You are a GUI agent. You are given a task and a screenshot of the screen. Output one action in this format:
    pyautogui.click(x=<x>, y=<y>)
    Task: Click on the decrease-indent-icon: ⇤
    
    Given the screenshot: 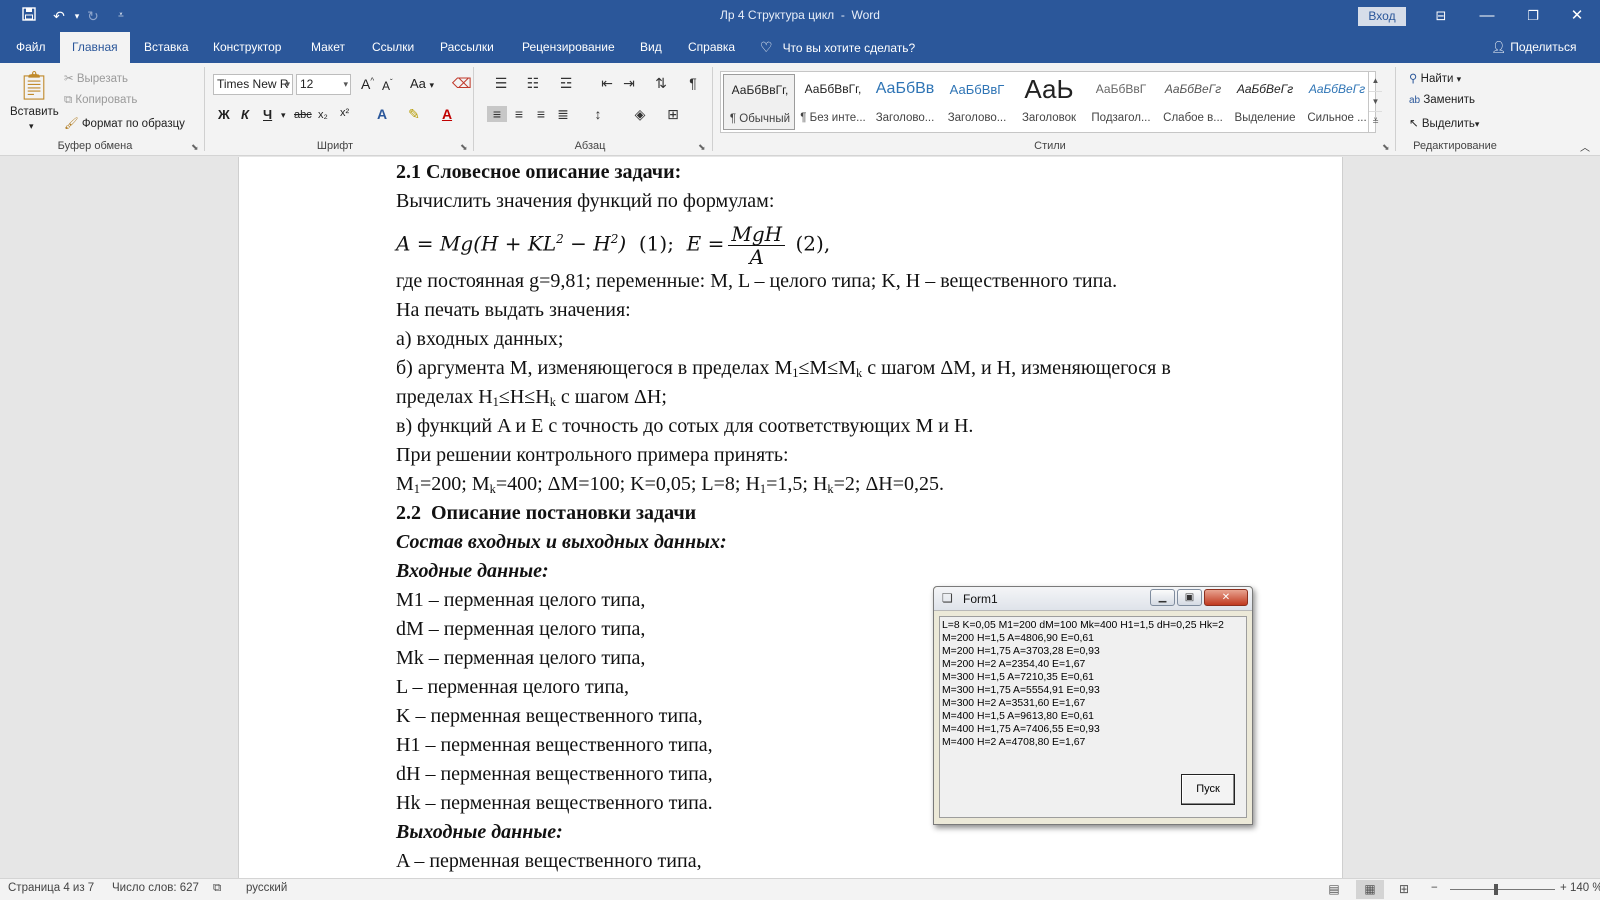 What is the action you would take?
    pyautogui.click(x=607, y=83)
    